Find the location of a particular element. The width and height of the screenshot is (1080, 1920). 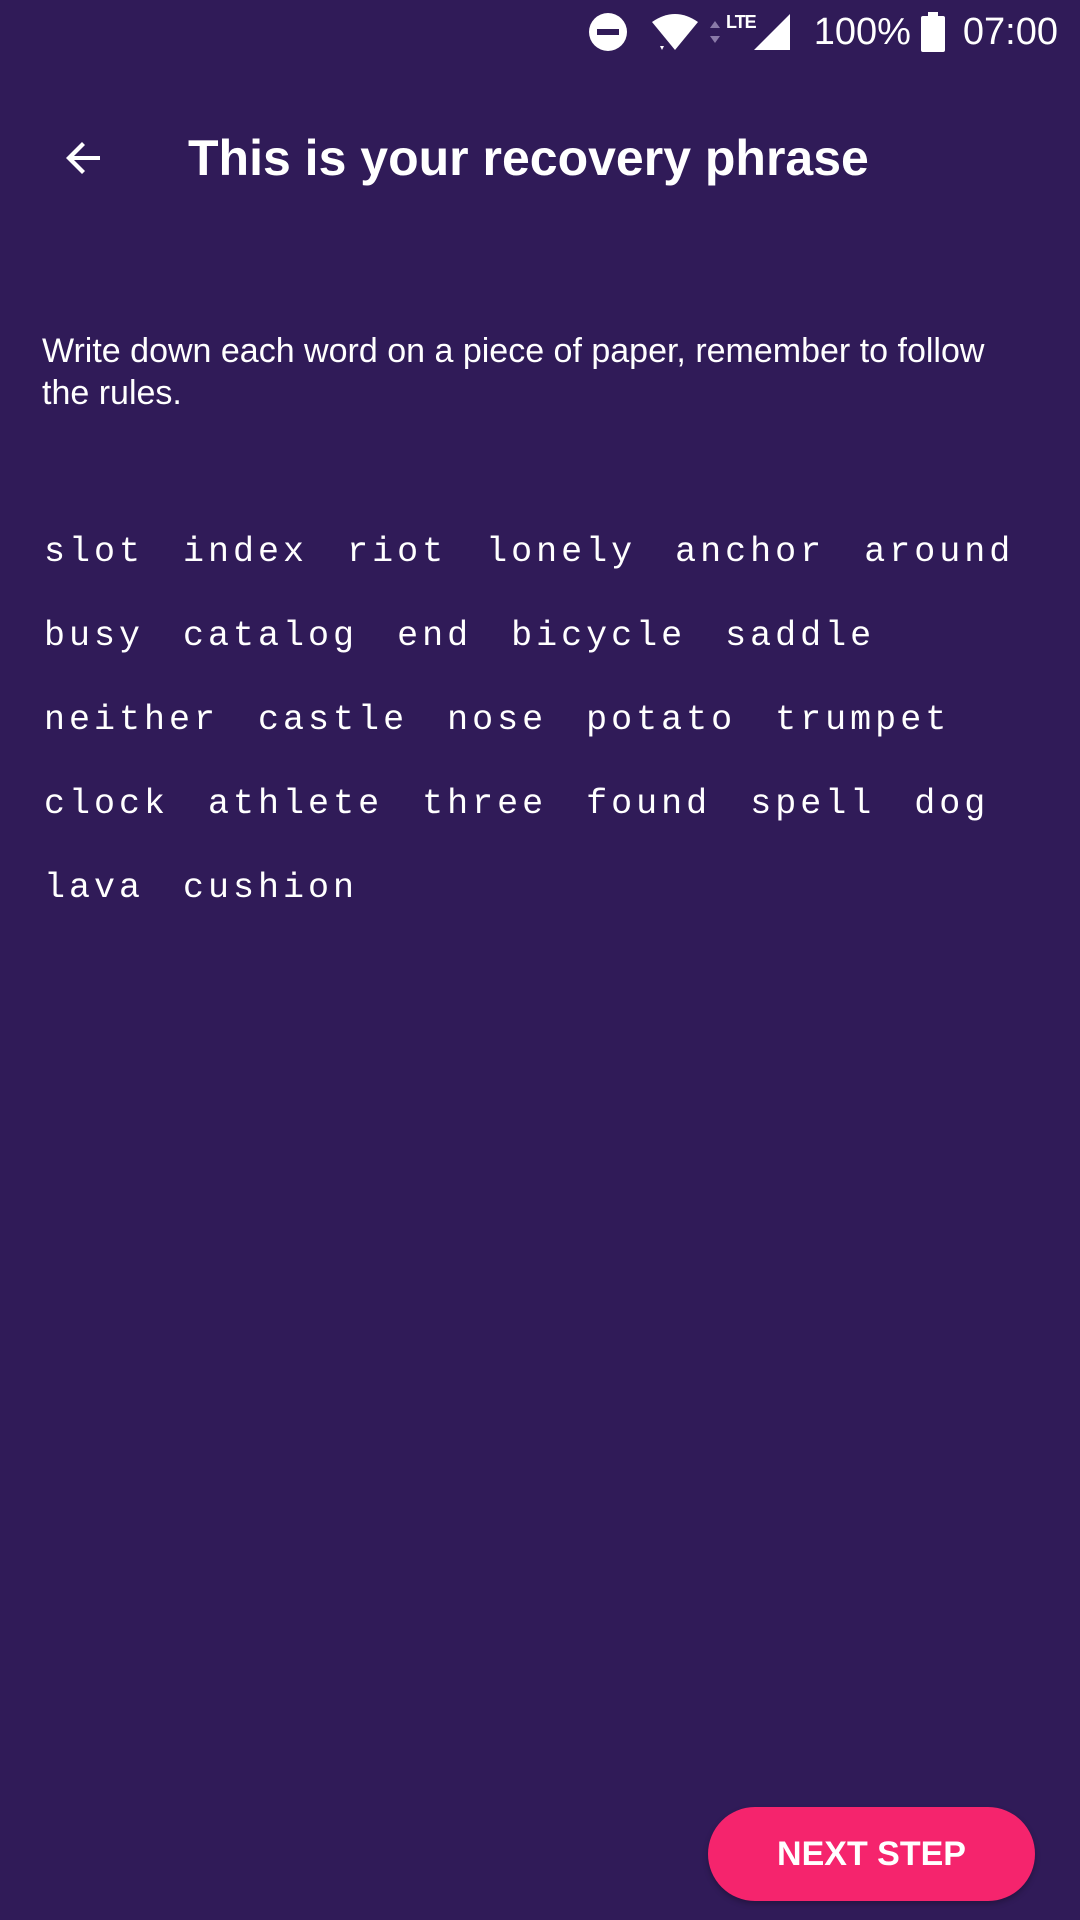

recovery-word: spell is located at coordinates (813, 804).